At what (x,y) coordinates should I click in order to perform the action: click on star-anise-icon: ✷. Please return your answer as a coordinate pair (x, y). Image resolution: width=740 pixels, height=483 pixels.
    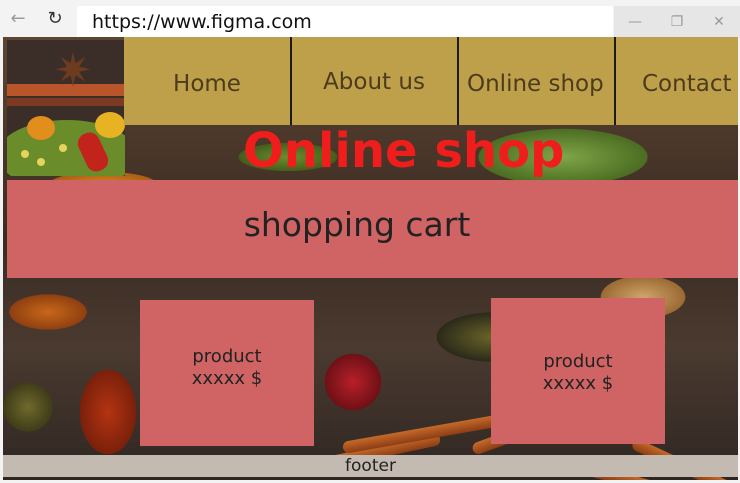
    Looking at the image, I should click on (73, 70).